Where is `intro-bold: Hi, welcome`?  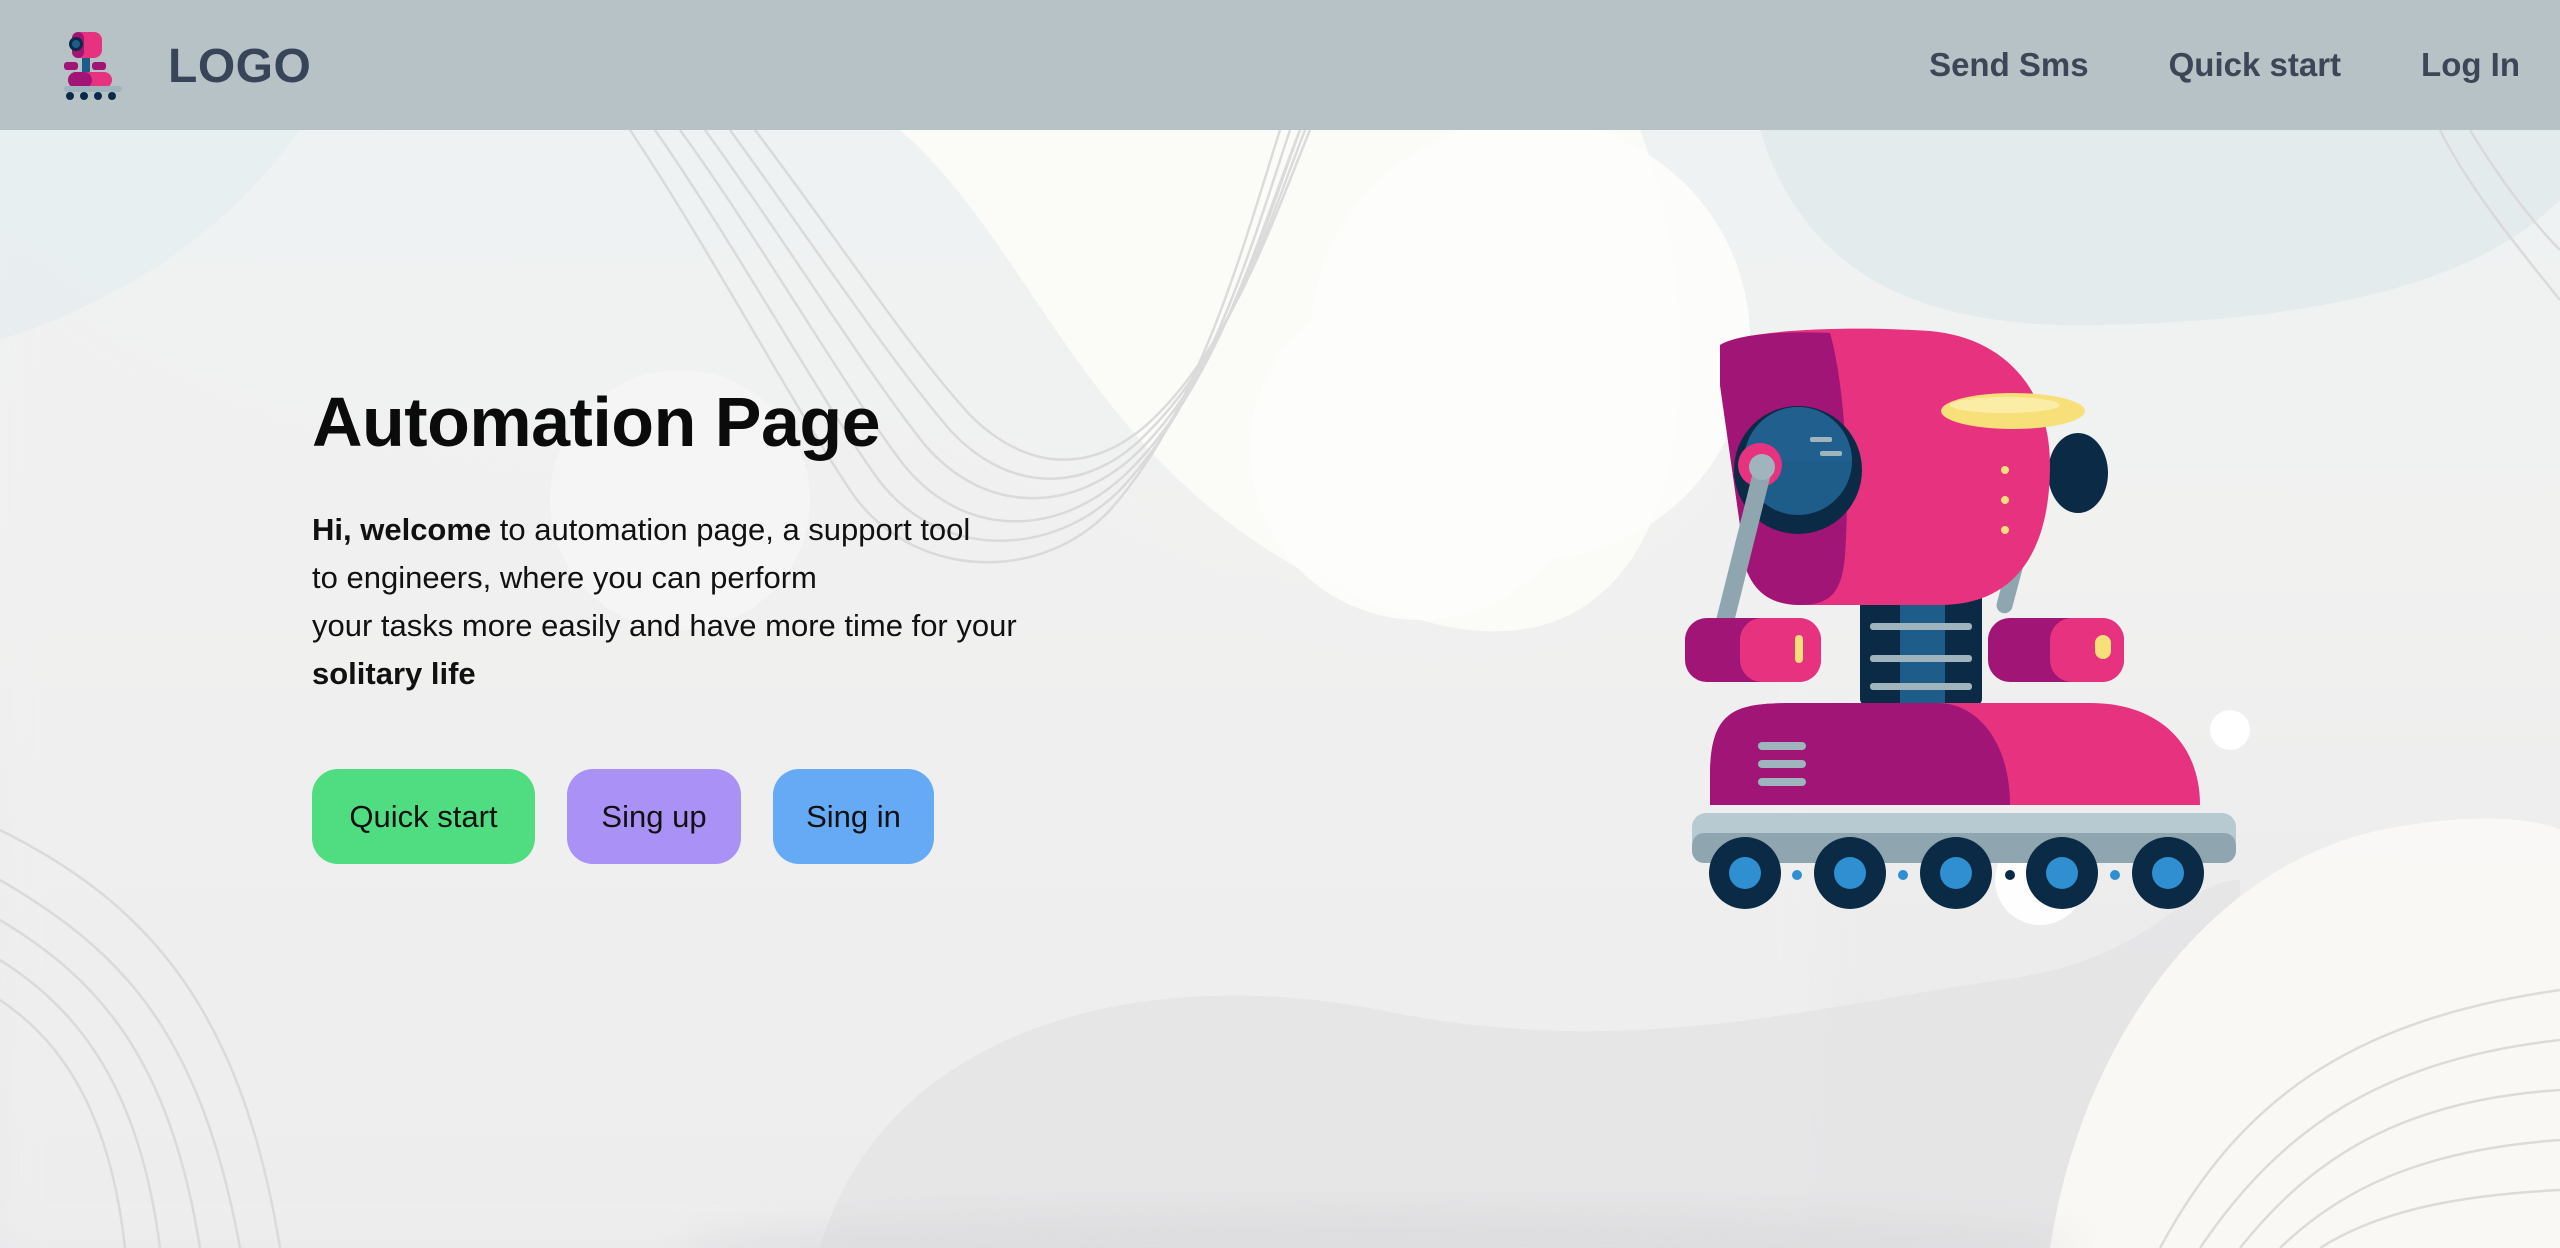
intro-bold: Hi, welcome is located at coordinates (402, 529).